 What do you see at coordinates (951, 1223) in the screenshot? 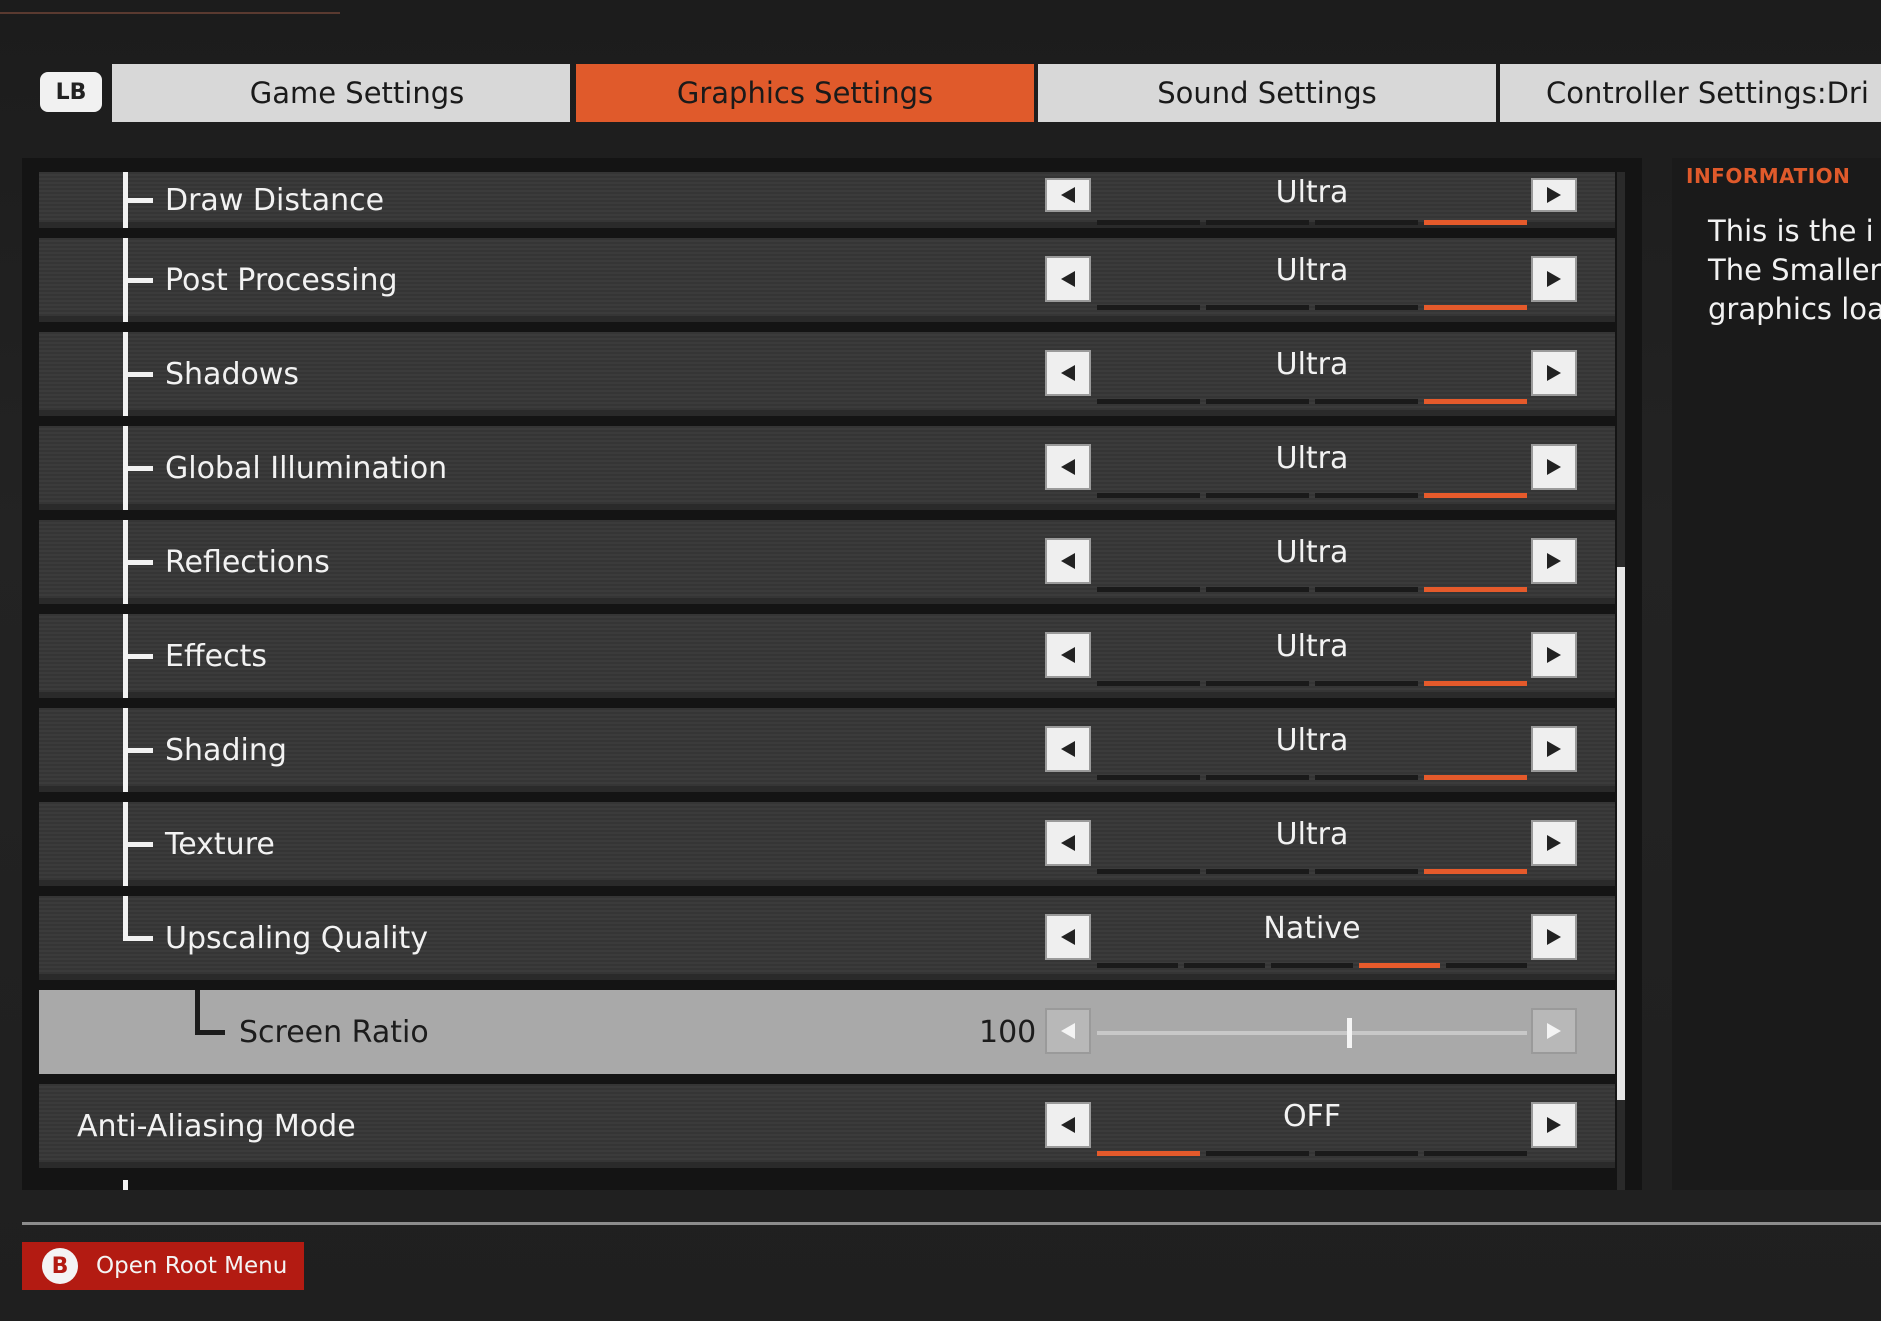
I see `footer-divider` at bounding box center [951, 1223].